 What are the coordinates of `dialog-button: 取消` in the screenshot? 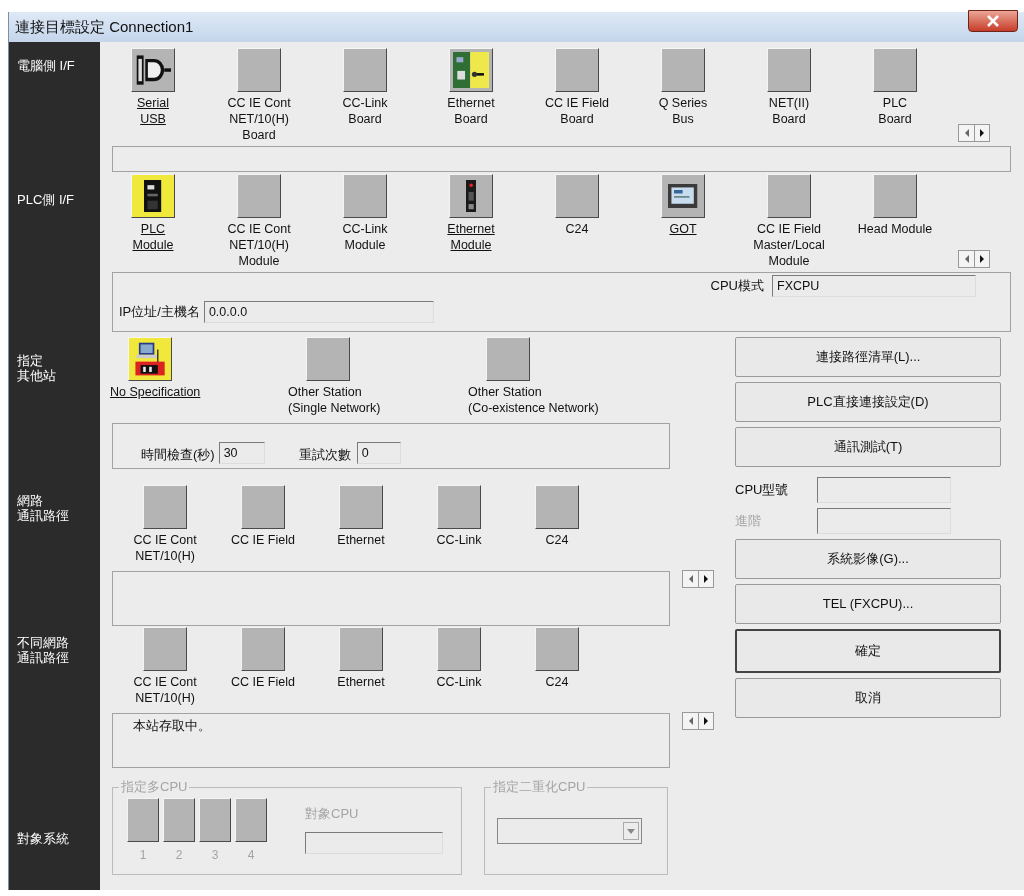 It's located at (868, 698).